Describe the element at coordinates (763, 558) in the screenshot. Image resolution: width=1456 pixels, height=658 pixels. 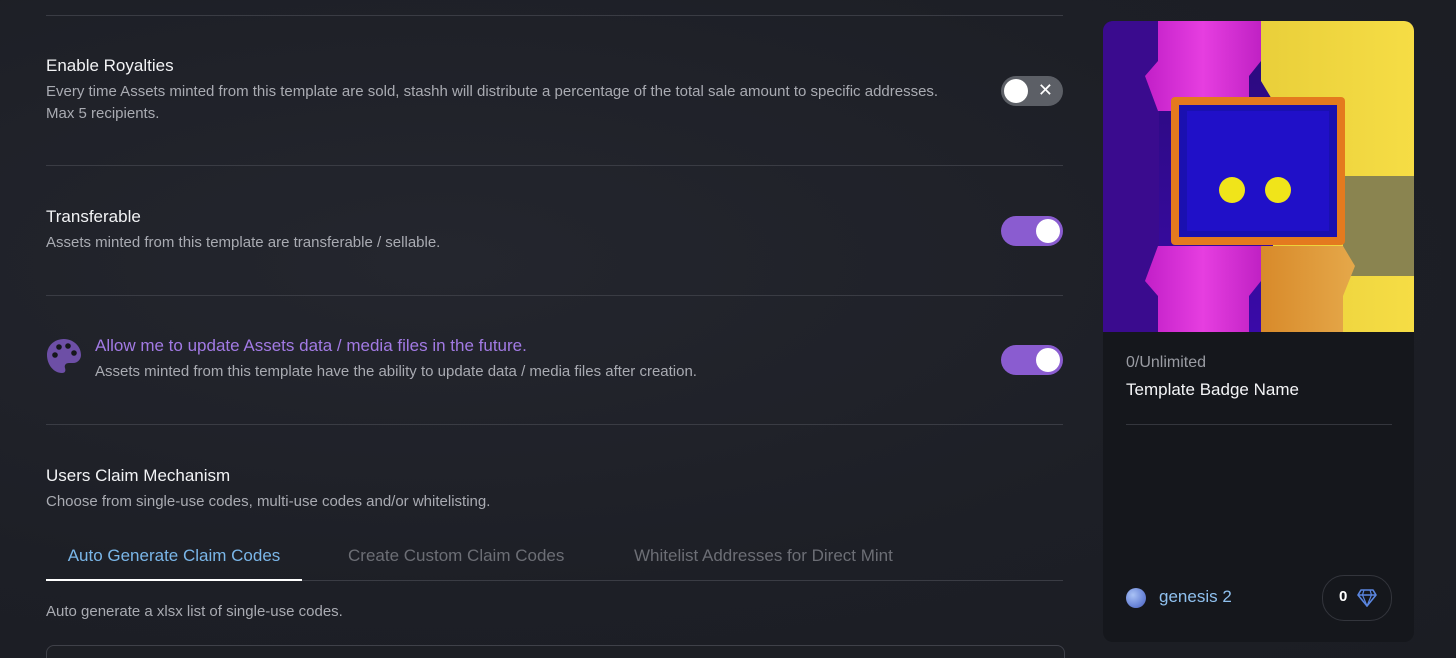
I see `tab-whitelist: Whitelist Addresses for Direct Mint` at that location.